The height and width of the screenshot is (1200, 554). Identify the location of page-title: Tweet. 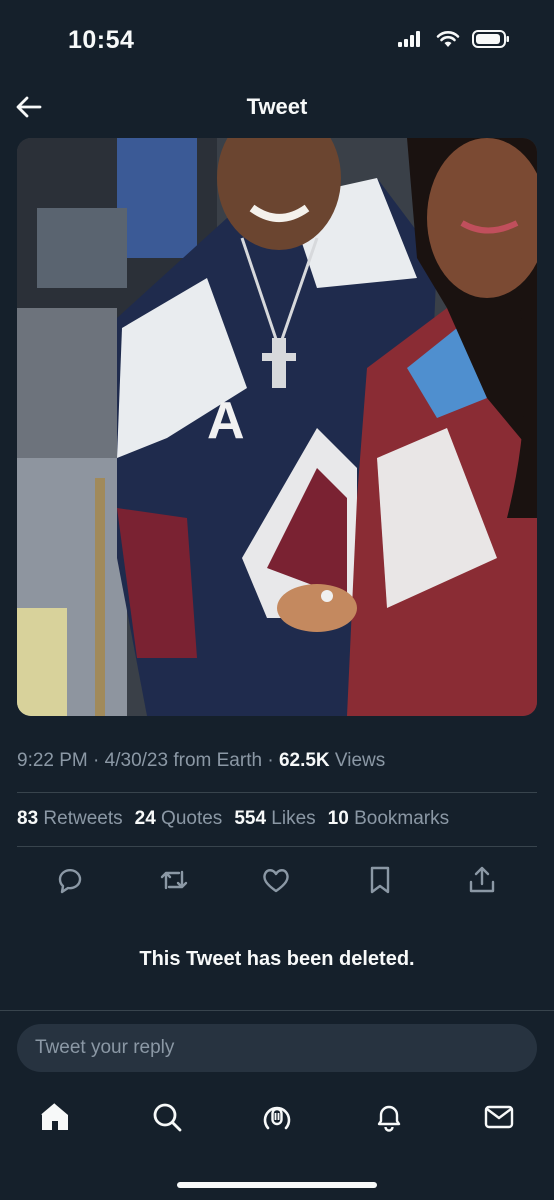
(277, 106).